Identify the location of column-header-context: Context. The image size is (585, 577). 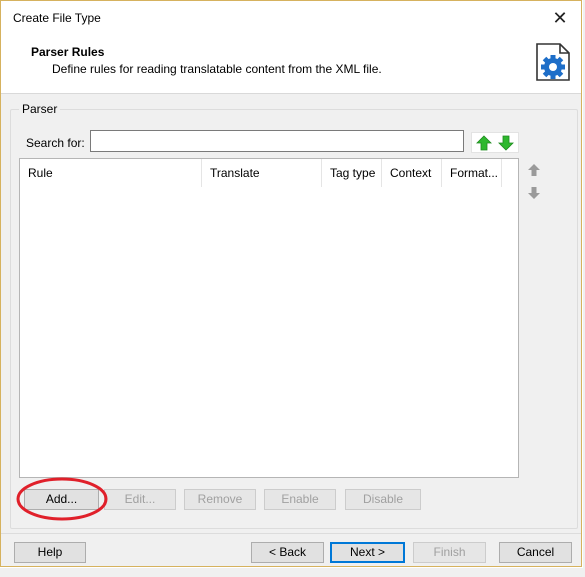
(412, 173).